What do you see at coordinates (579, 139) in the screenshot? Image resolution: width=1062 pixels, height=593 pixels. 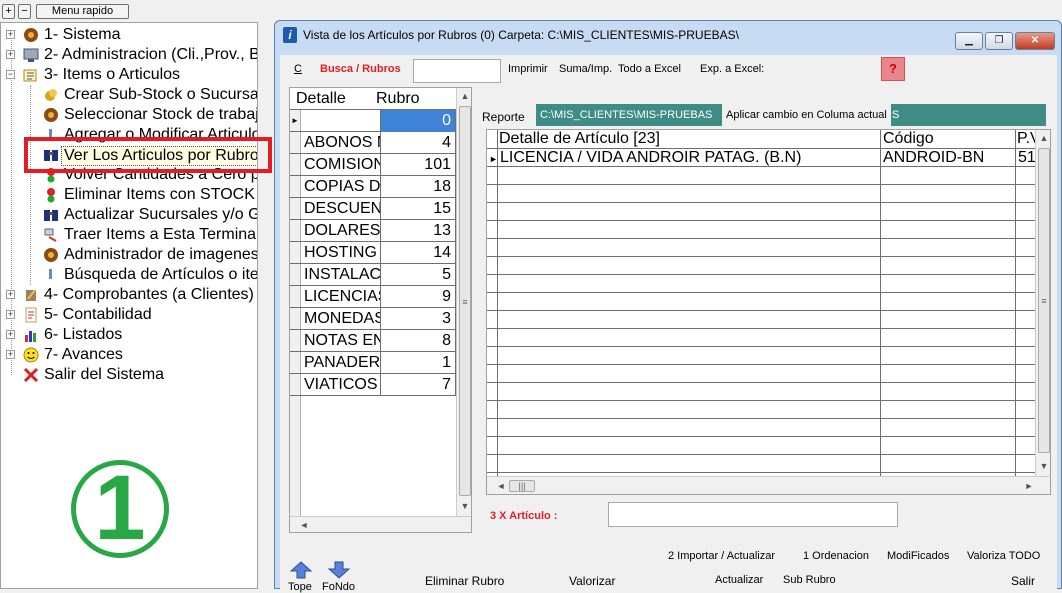 I see `column-header-detalle-articulo: Detalle de Artículo [23]` at bounding box center [579, 139].